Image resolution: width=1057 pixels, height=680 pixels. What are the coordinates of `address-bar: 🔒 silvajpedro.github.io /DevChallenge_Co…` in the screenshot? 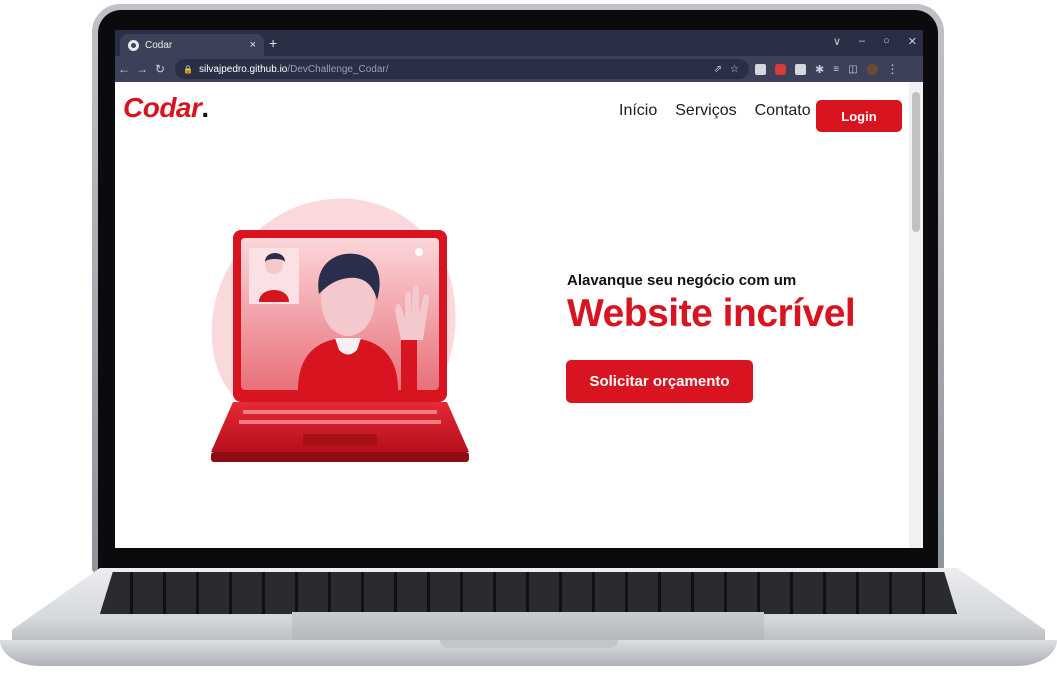 It's located at (462, 69).